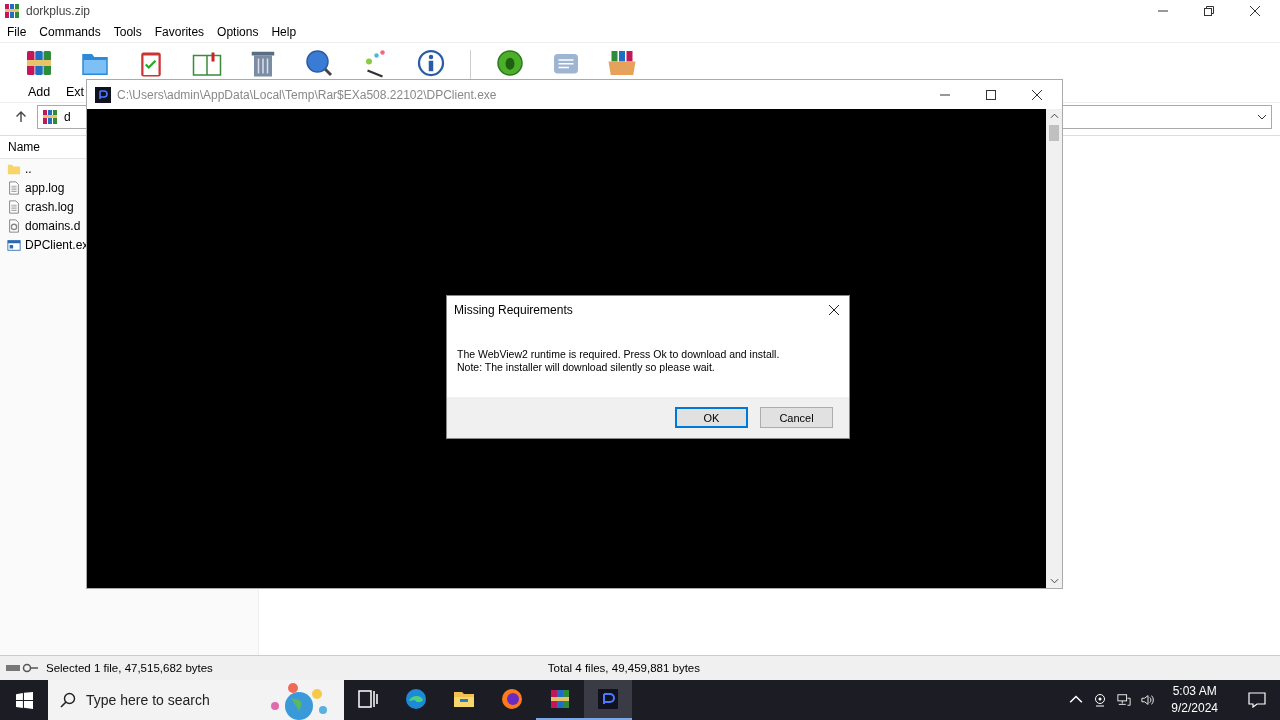  What do you see at coordinates (796, 417) in the screenshot?
I see `cancel-button: Cancel` at bounding box center [796, 417].